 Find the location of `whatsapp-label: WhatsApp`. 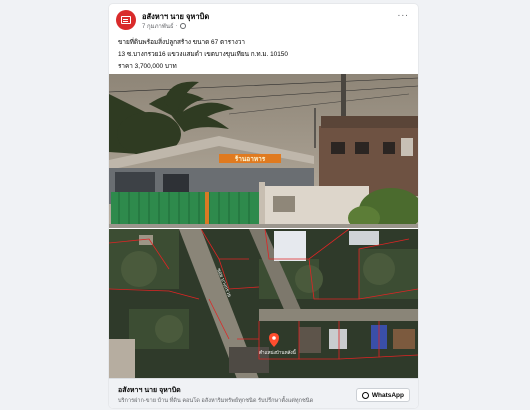

whatsapp-label: WhatsApp is located at coordinates (387, 395).